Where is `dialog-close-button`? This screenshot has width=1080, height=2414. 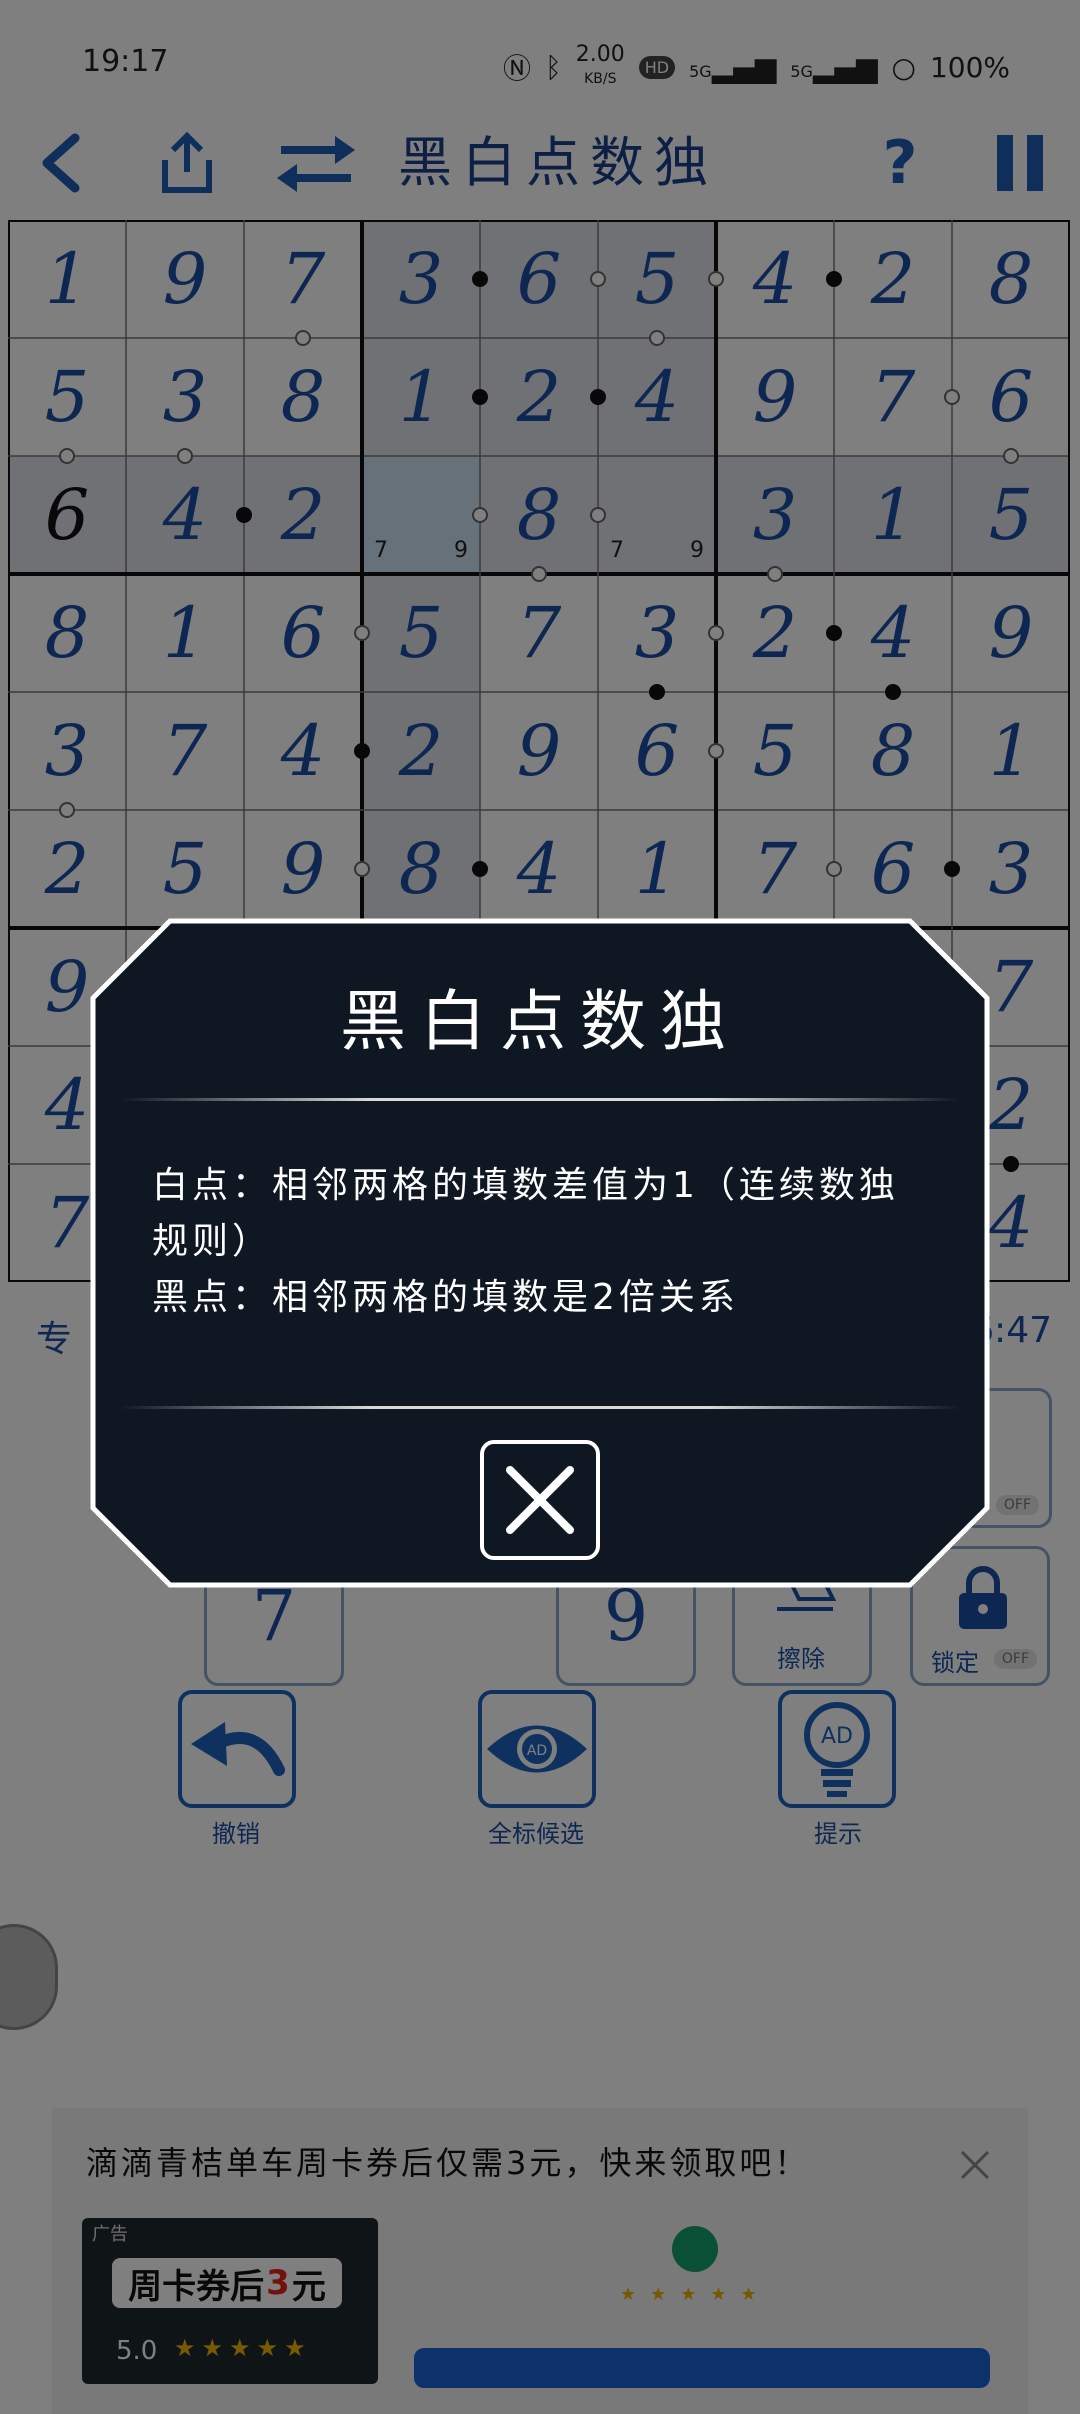 dialog-close-button is located at coordinates (540, 1500).